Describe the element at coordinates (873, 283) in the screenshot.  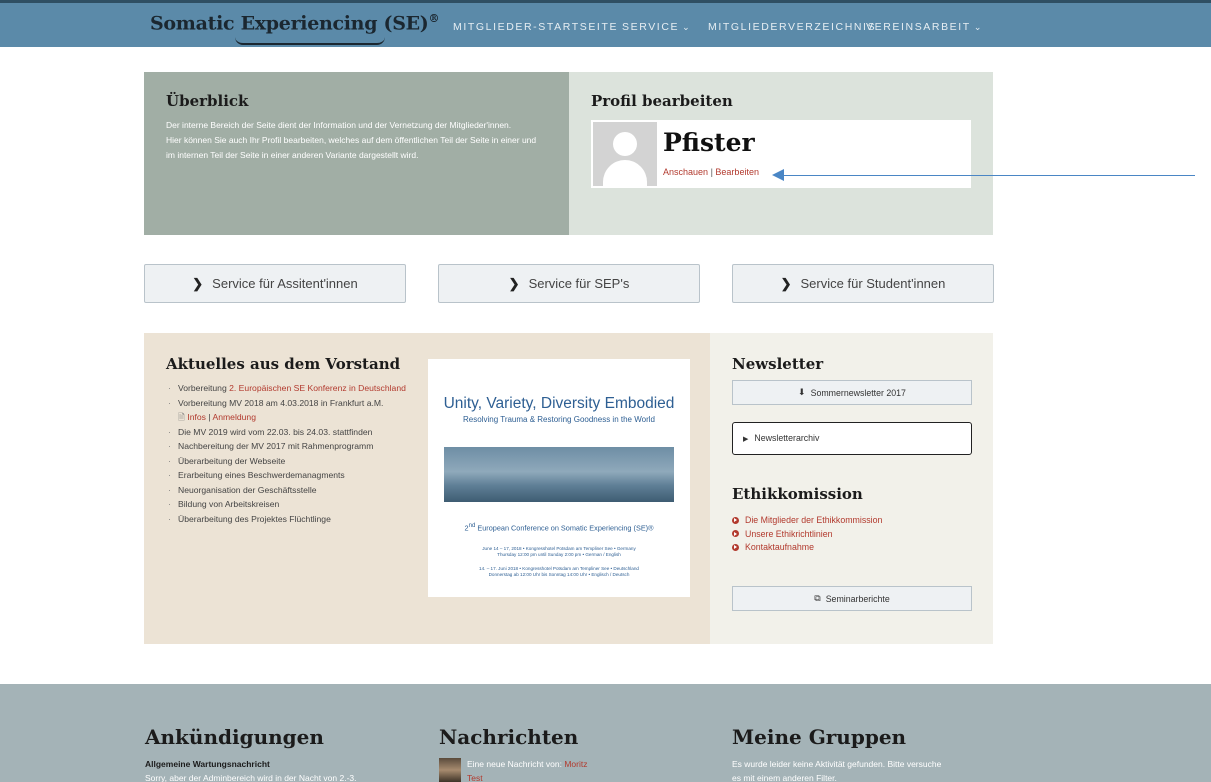
I see `service-label: Service für Student'innen` at that location.